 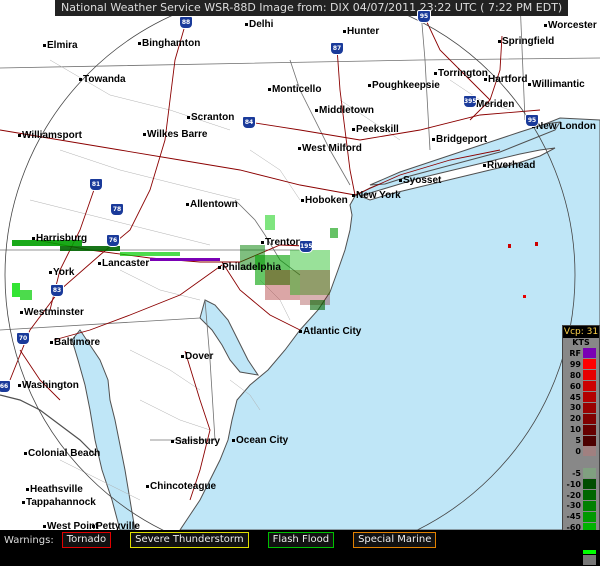 I want to click on highway-shield-icon: 81, so click(x=96, y=184).